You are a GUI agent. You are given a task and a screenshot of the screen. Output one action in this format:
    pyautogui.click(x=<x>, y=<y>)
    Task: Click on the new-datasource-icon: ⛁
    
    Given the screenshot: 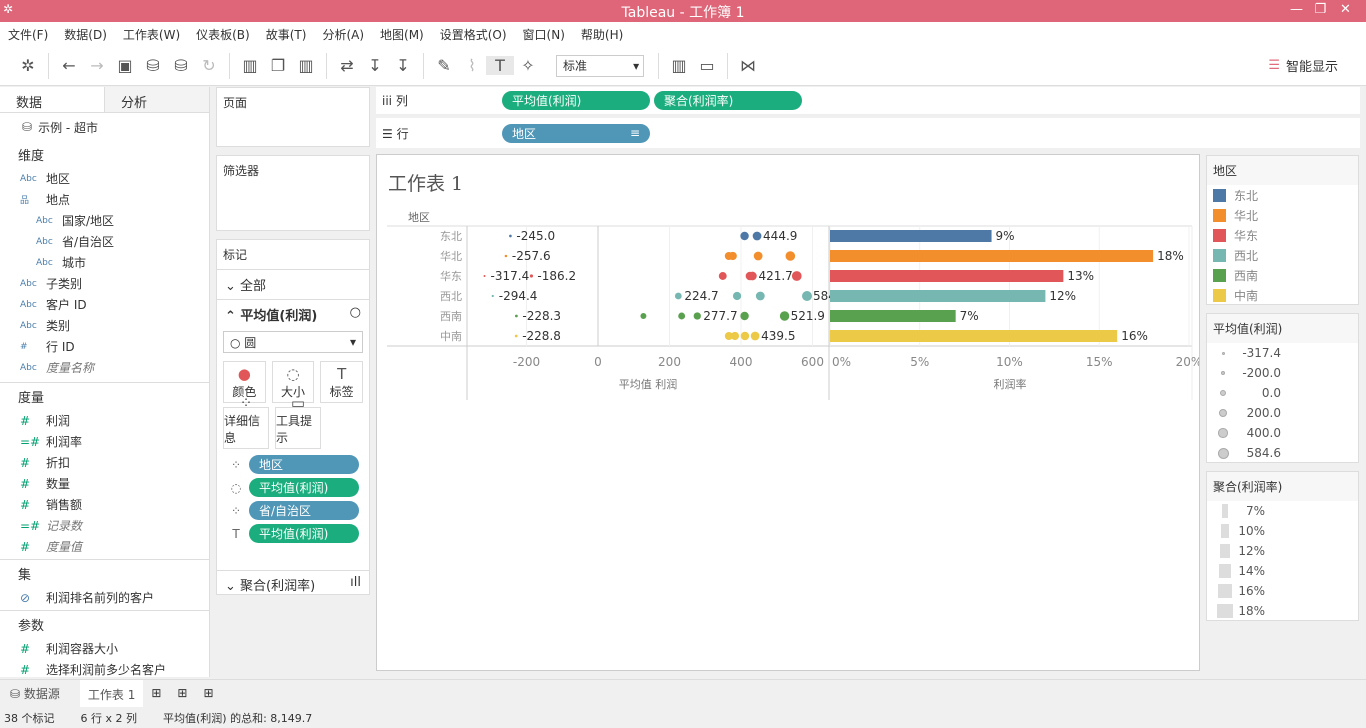 What is the action you would take?
    pyautogui.click(x=153, y=65)
    